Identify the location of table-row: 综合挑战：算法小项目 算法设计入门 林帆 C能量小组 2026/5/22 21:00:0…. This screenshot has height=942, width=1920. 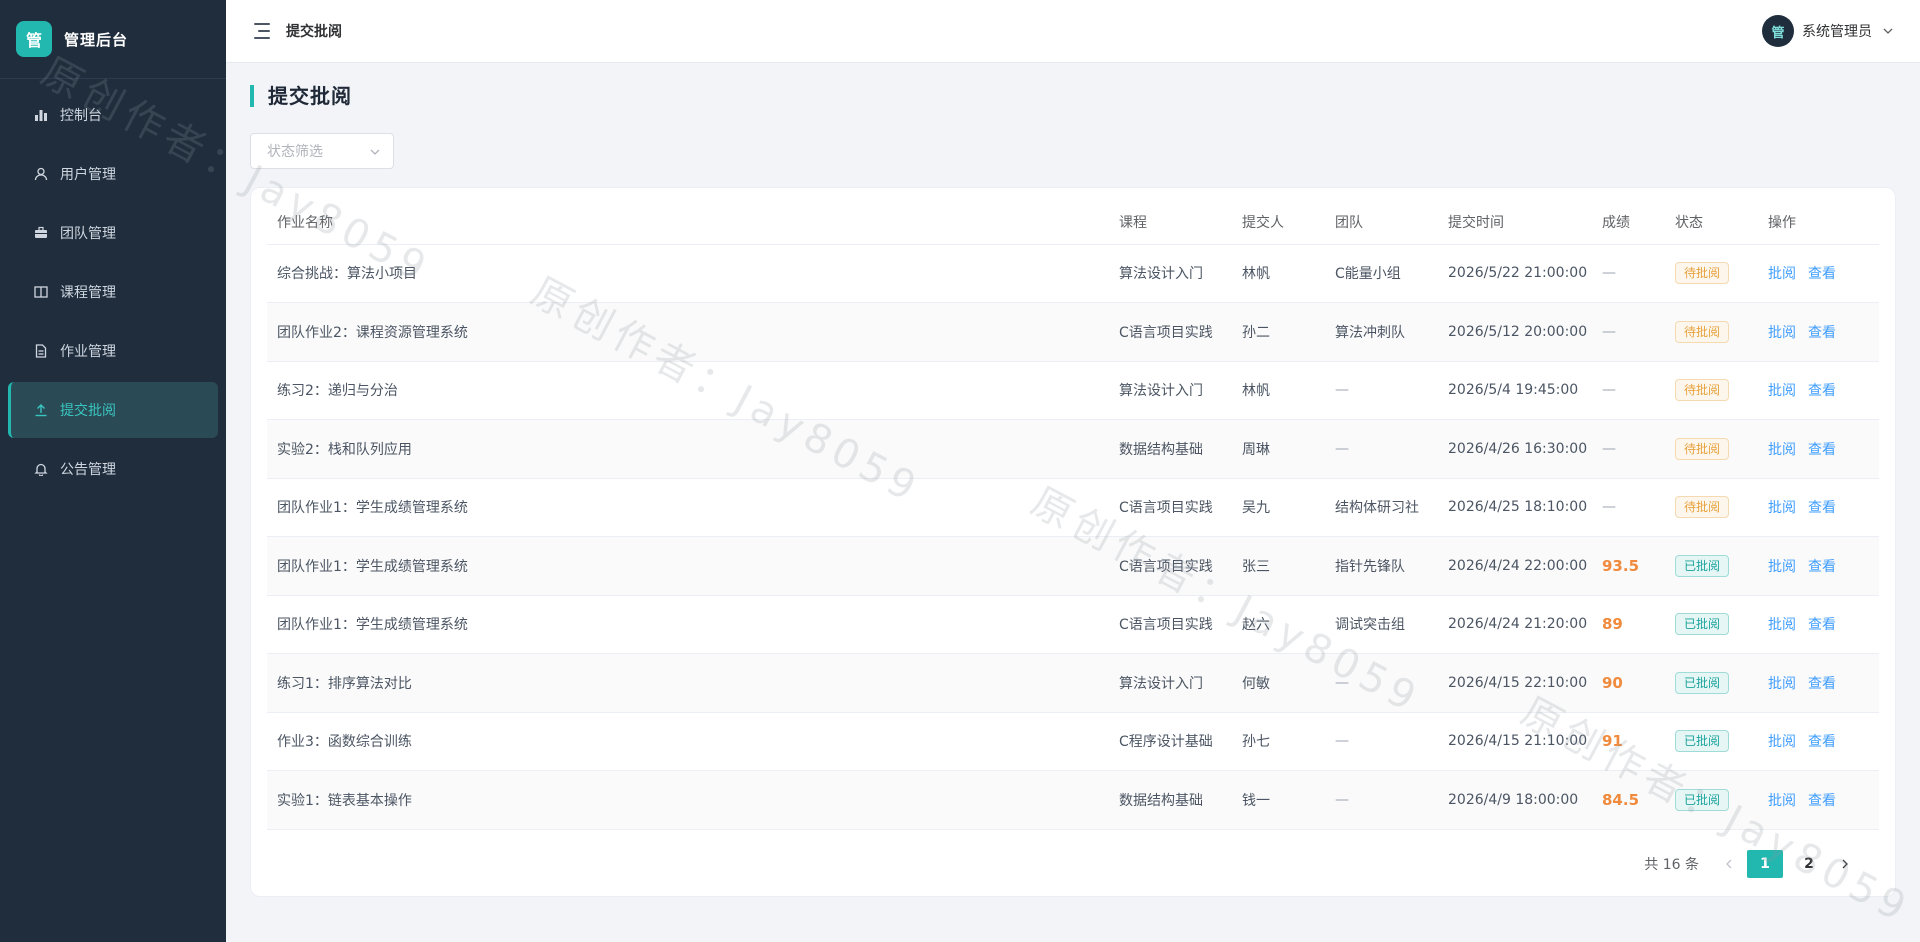
(1073, 273).